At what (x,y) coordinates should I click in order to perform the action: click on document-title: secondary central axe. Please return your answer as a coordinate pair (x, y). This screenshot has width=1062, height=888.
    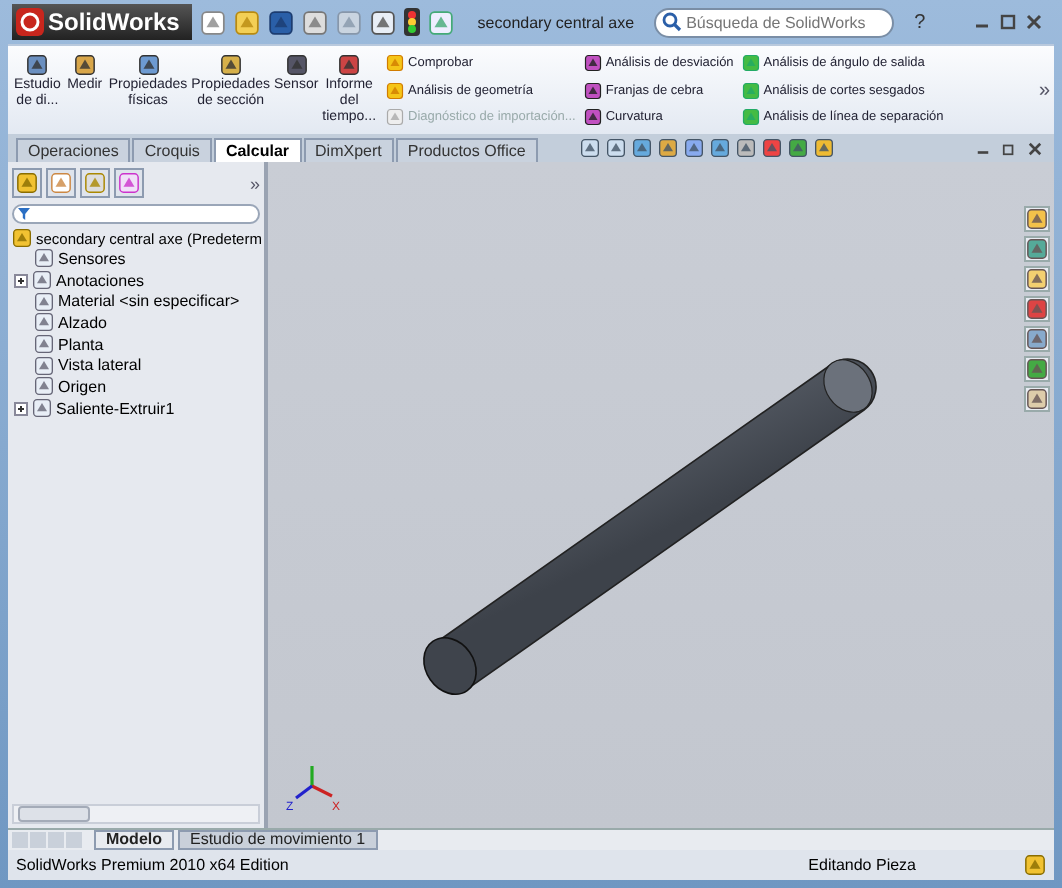
    Looking at the image, I should click on (556, 22).